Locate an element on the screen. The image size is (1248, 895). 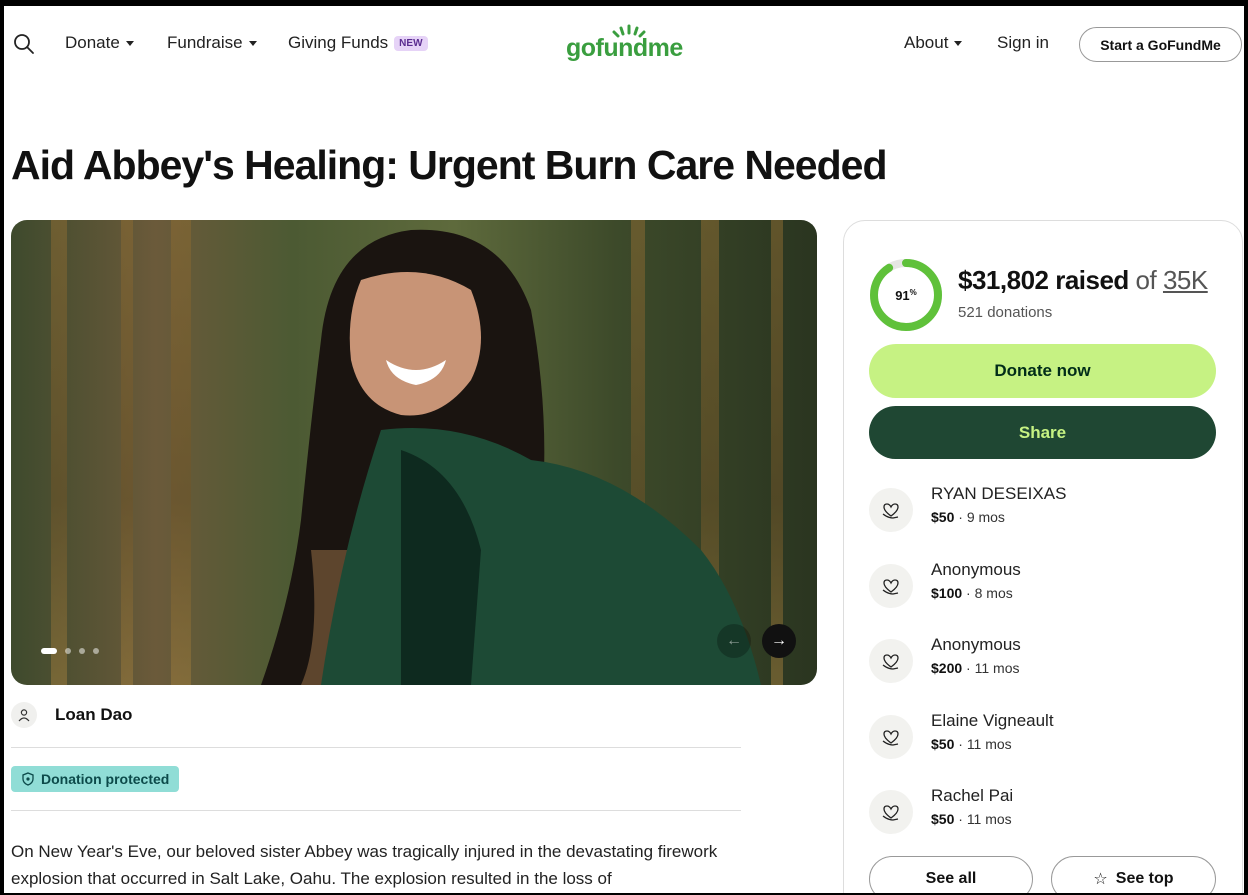
see-all-label: See all is located at coordinates (951, 878).